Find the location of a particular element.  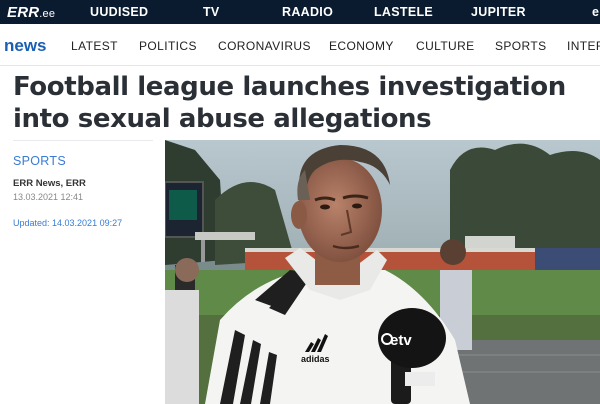

top-nav-uudised: UUDISED is located at coordinates (119, 12).